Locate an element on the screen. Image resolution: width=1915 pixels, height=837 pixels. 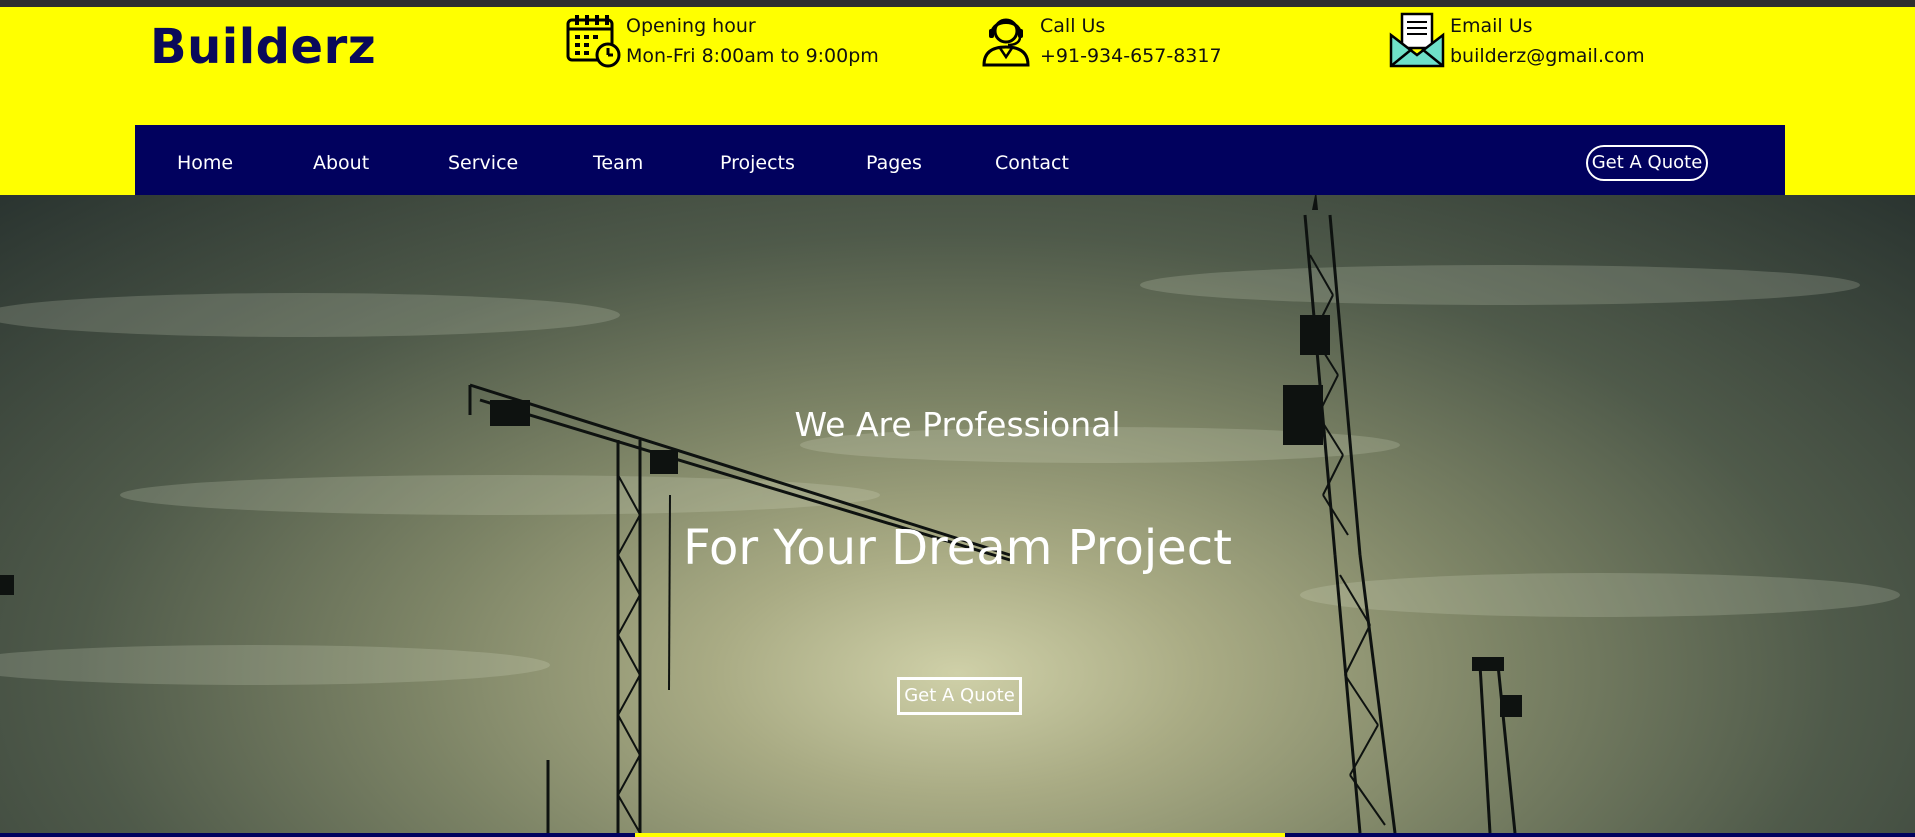
nav-about: About is located at coordinates (341, 163).